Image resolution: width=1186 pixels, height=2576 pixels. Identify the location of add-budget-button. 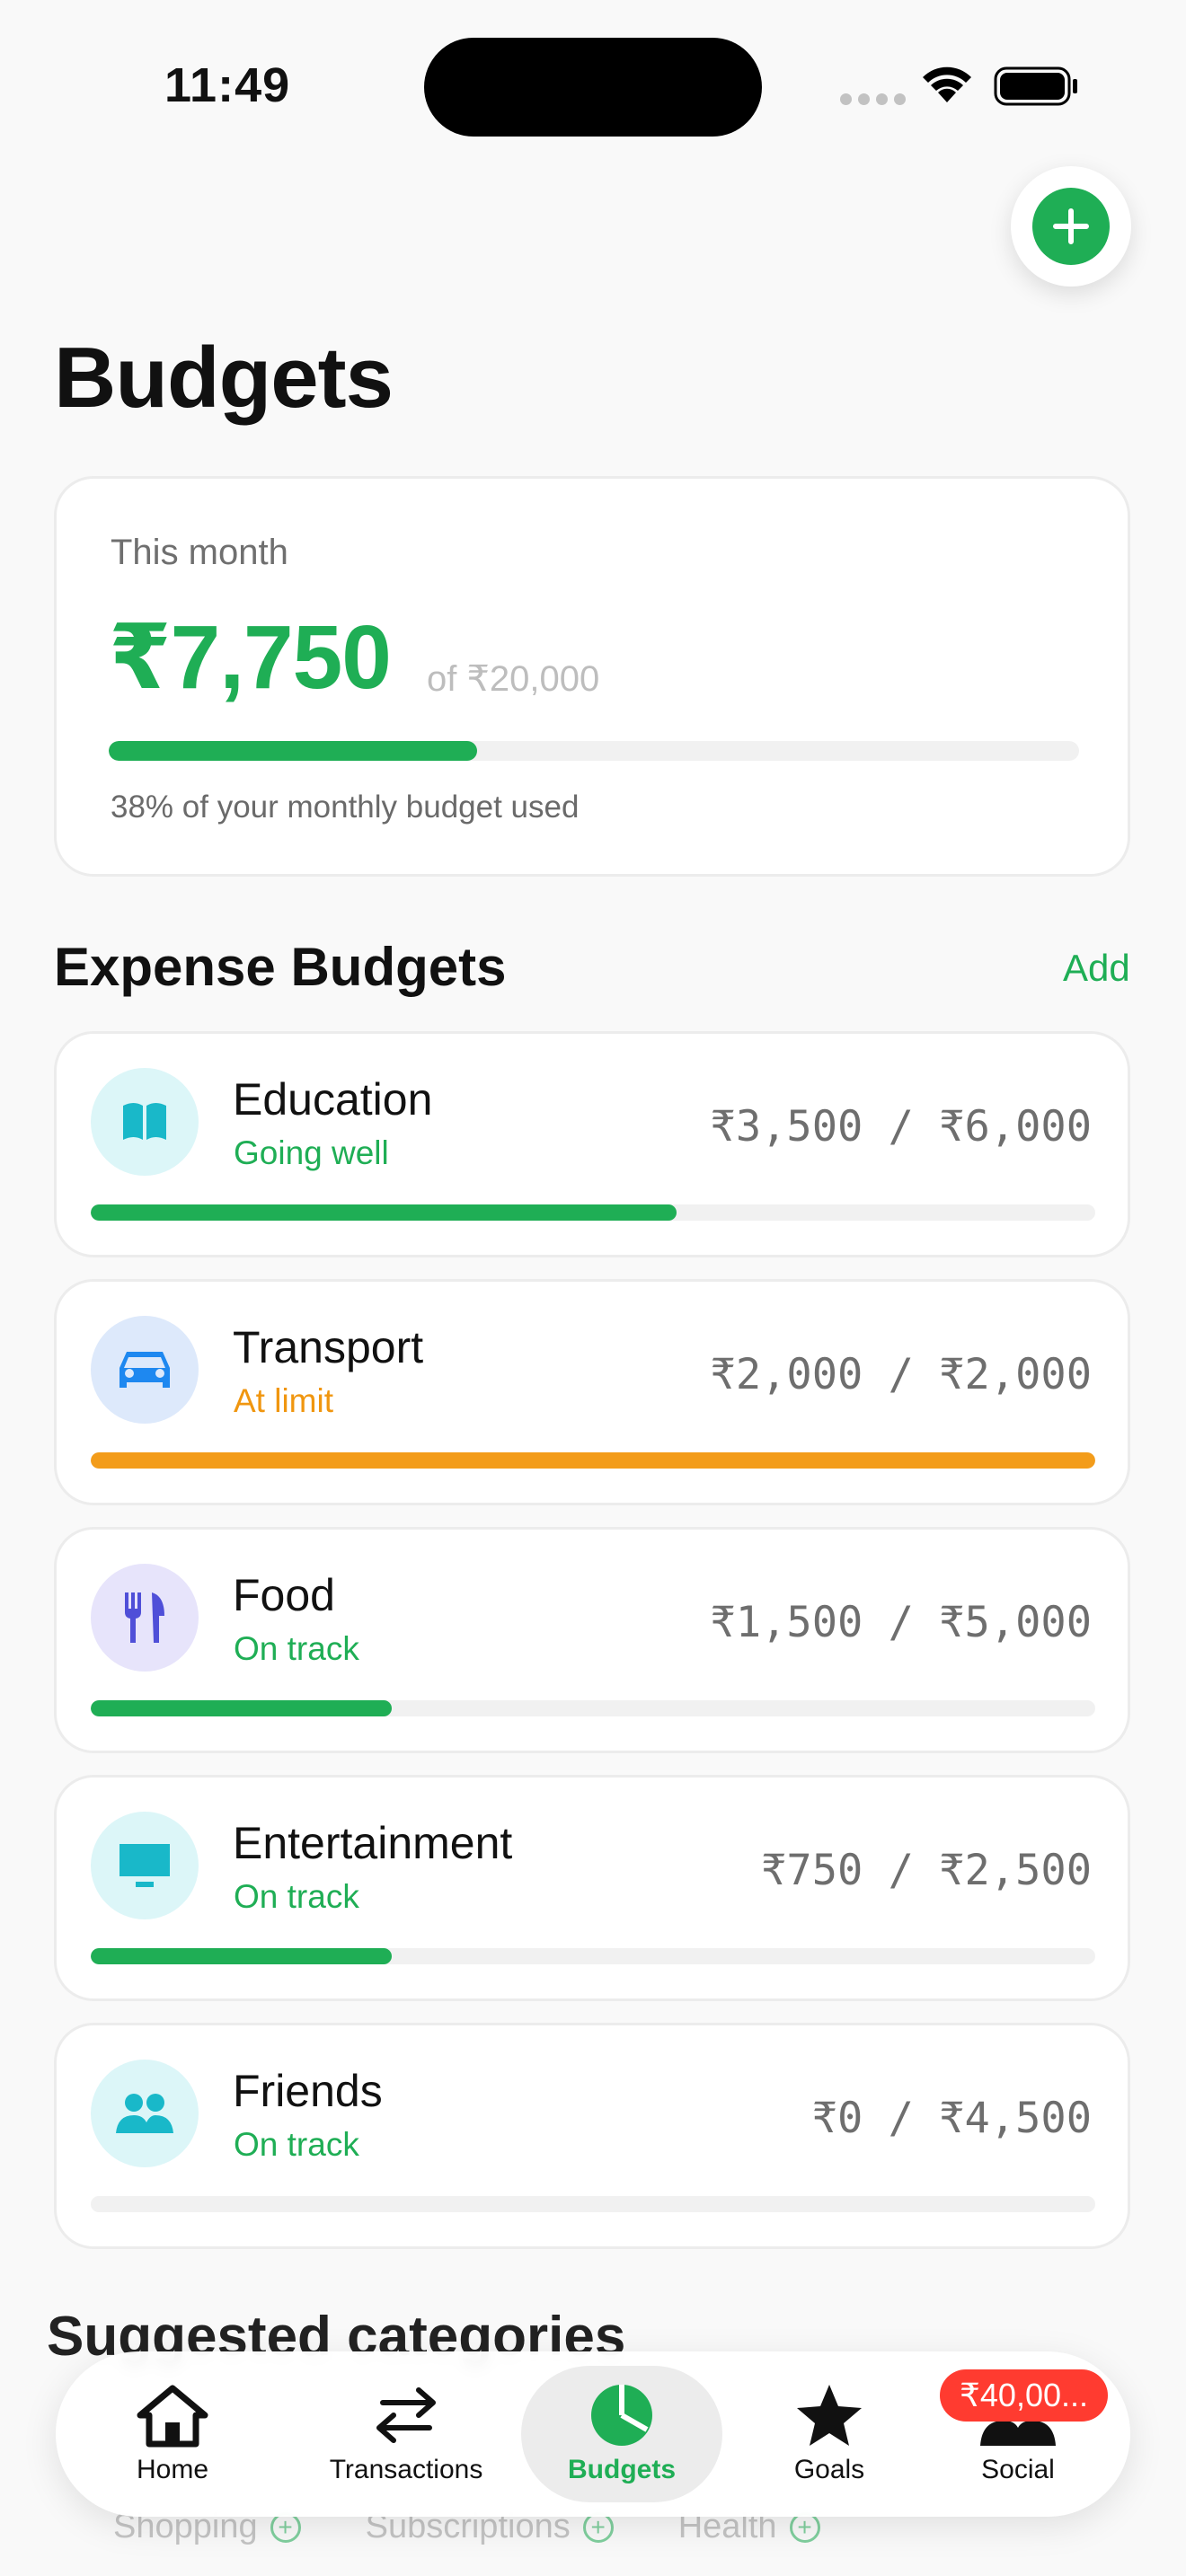
(1071, 226).